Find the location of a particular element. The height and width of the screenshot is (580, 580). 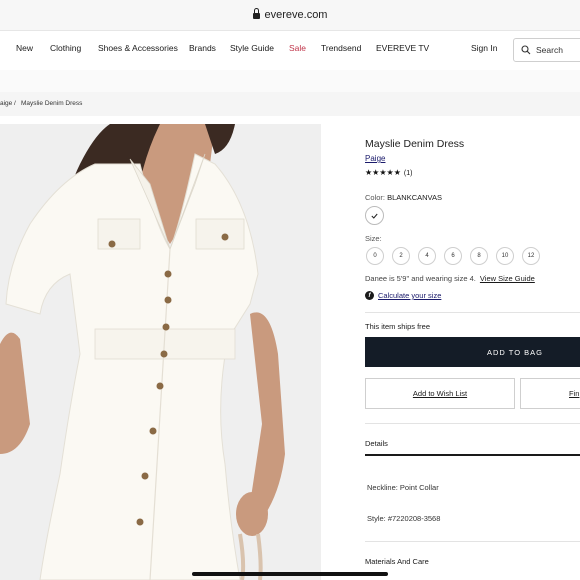

search-input: Search is located at coordinates (546, 50).